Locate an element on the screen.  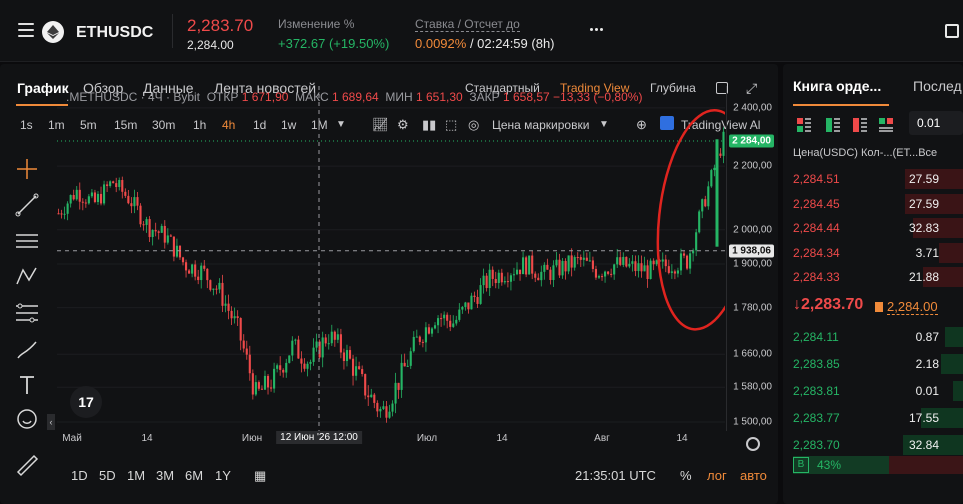
range-5d: 5D is located at coordinates (107, 475).